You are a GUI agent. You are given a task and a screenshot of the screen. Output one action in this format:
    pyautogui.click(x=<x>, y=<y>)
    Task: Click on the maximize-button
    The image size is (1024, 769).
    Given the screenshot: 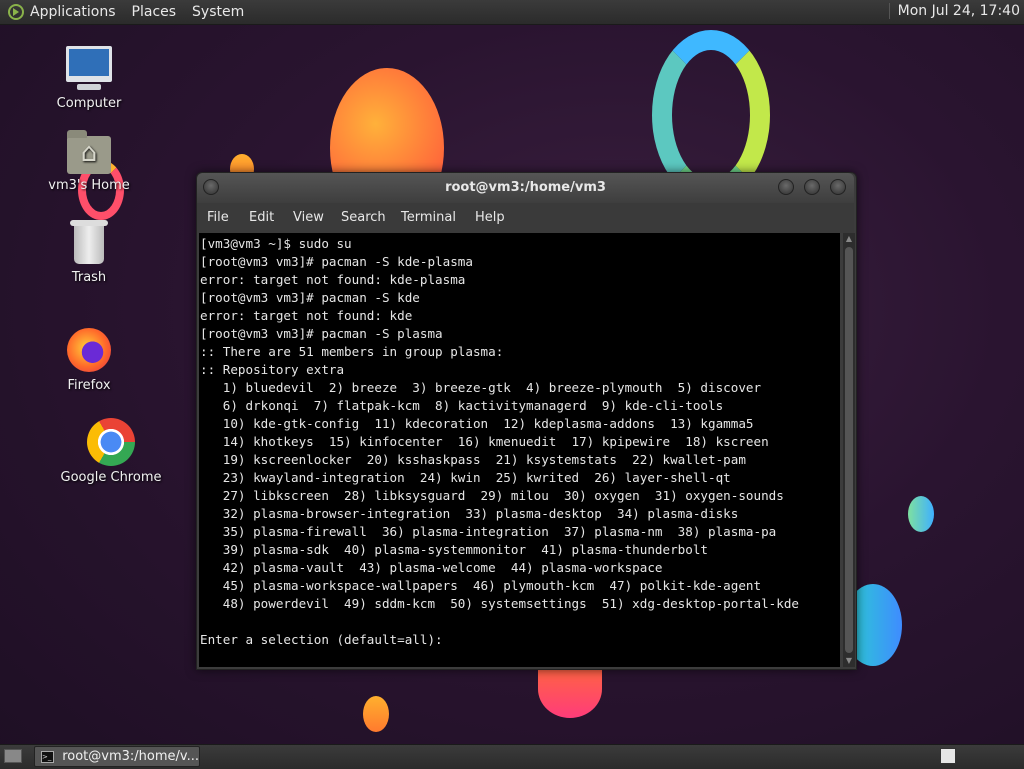 What is the action you would take?
    pyautogui.click(x=812, y=187)
    